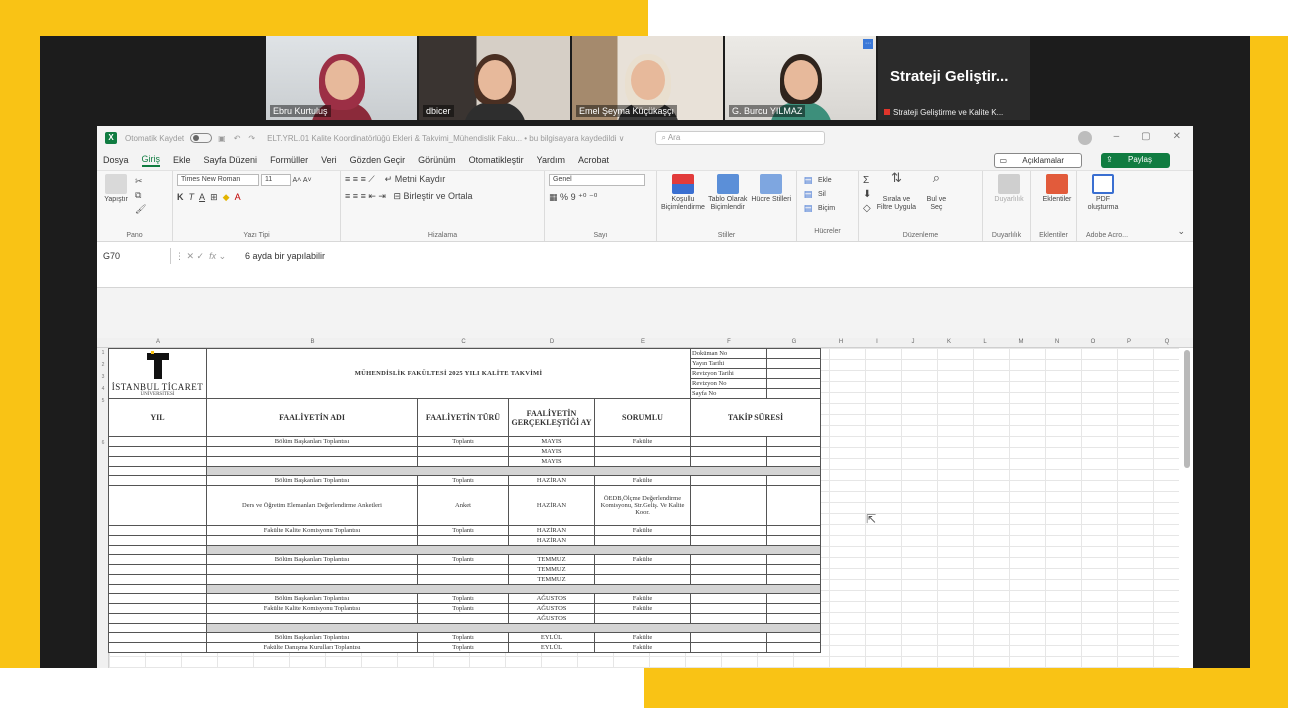 The image size is (1293, 711). I want to click on format-cells-button: Biçim, so click(826, 208).